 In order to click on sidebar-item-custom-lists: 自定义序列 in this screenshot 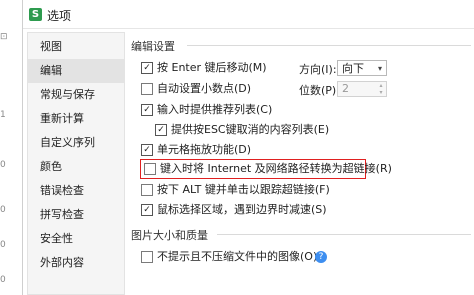, I will do `click(76, 143)`.